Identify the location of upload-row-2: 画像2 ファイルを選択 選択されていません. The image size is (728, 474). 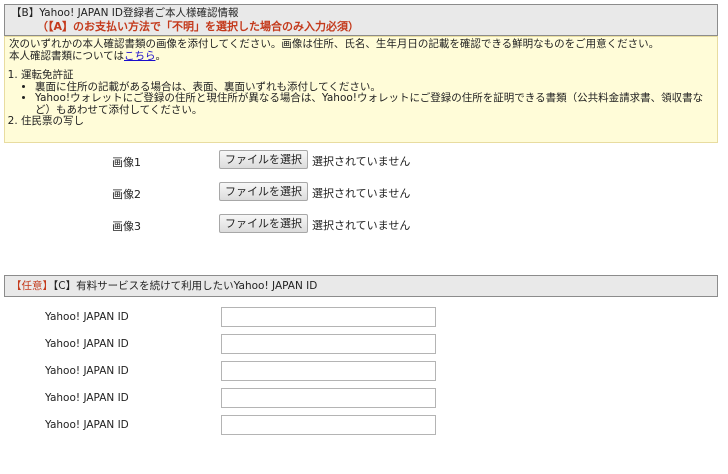
(364, 192).